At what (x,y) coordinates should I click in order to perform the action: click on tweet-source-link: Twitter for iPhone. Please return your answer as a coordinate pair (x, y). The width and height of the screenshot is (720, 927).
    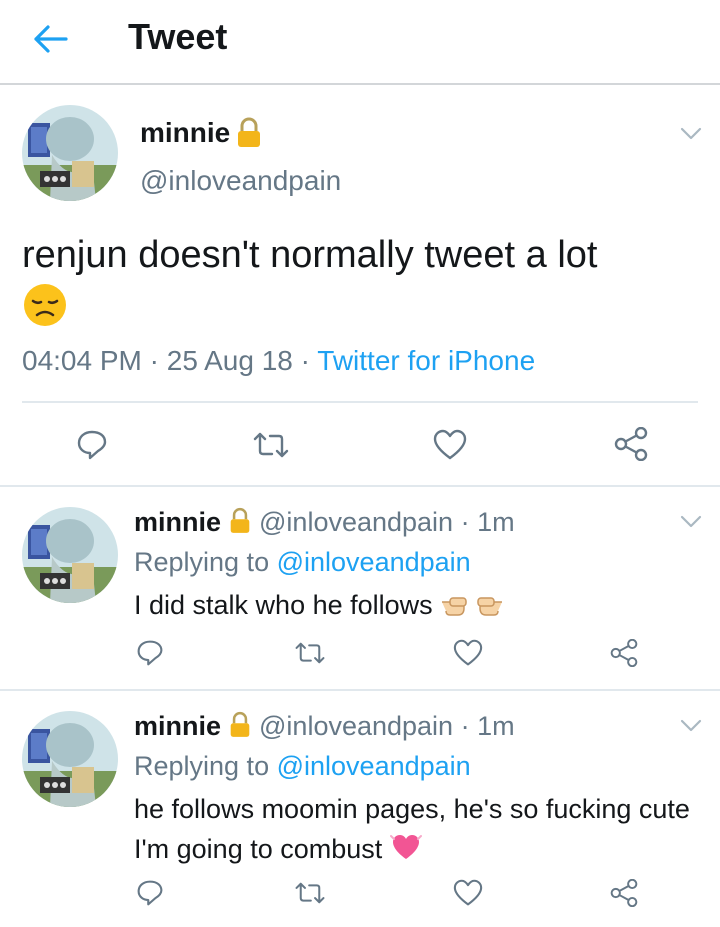
    Looking at the image, I should click on (426, 360).